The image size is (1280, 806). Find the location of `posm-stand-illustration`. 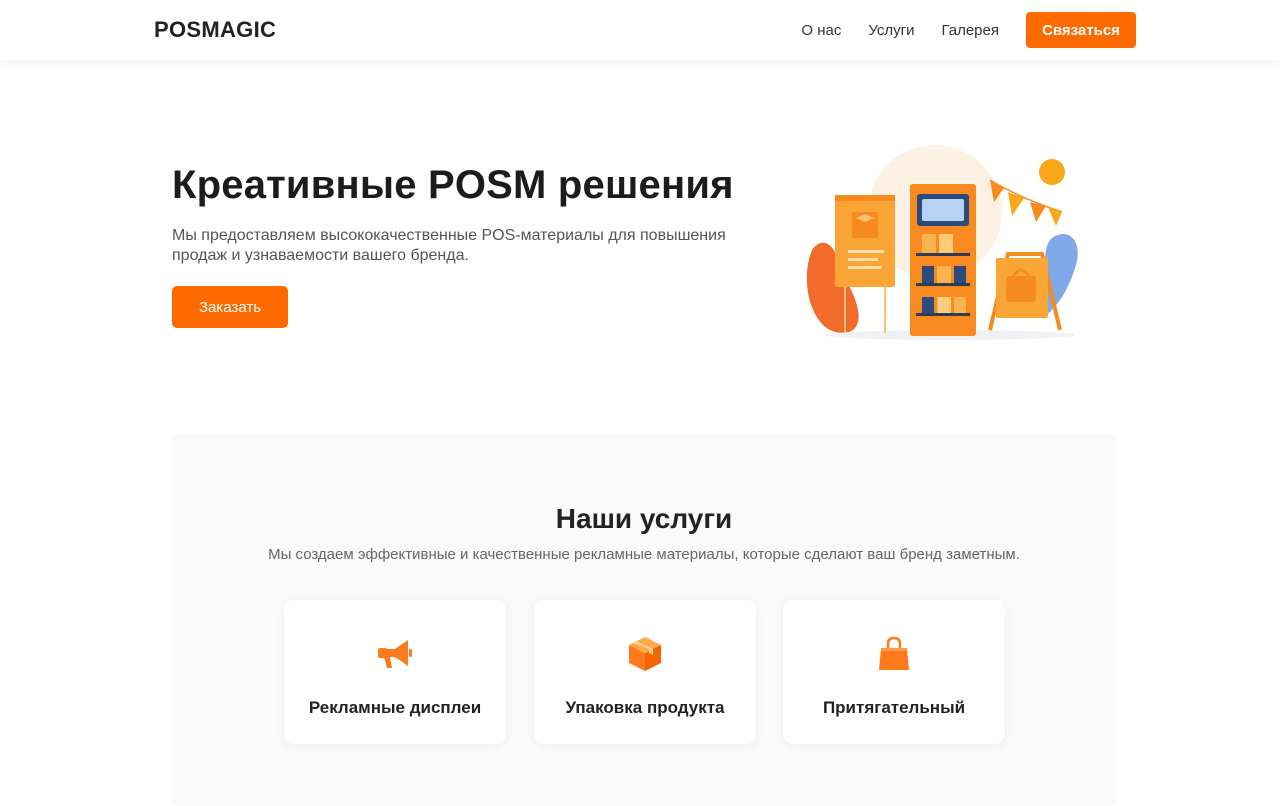

posm-stand-illustration is located at coordinates (942, 242).